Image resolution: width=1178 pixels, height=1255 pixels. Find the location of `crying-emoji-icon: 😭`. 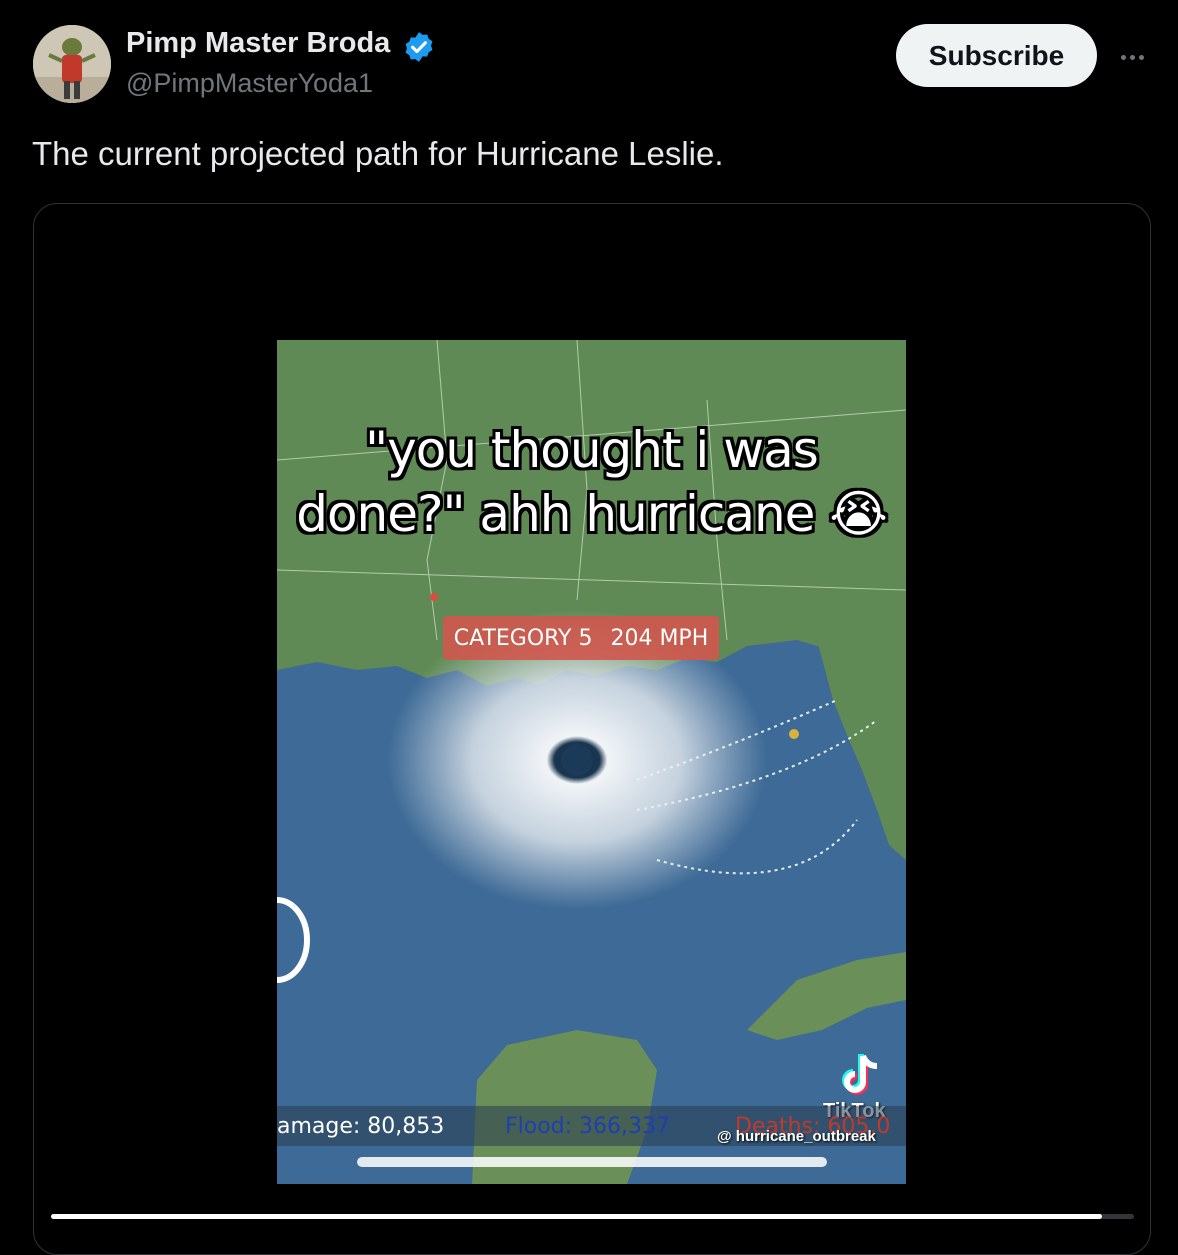

crying-emoji-icon: 😭 is located at coordinates (858, 514).